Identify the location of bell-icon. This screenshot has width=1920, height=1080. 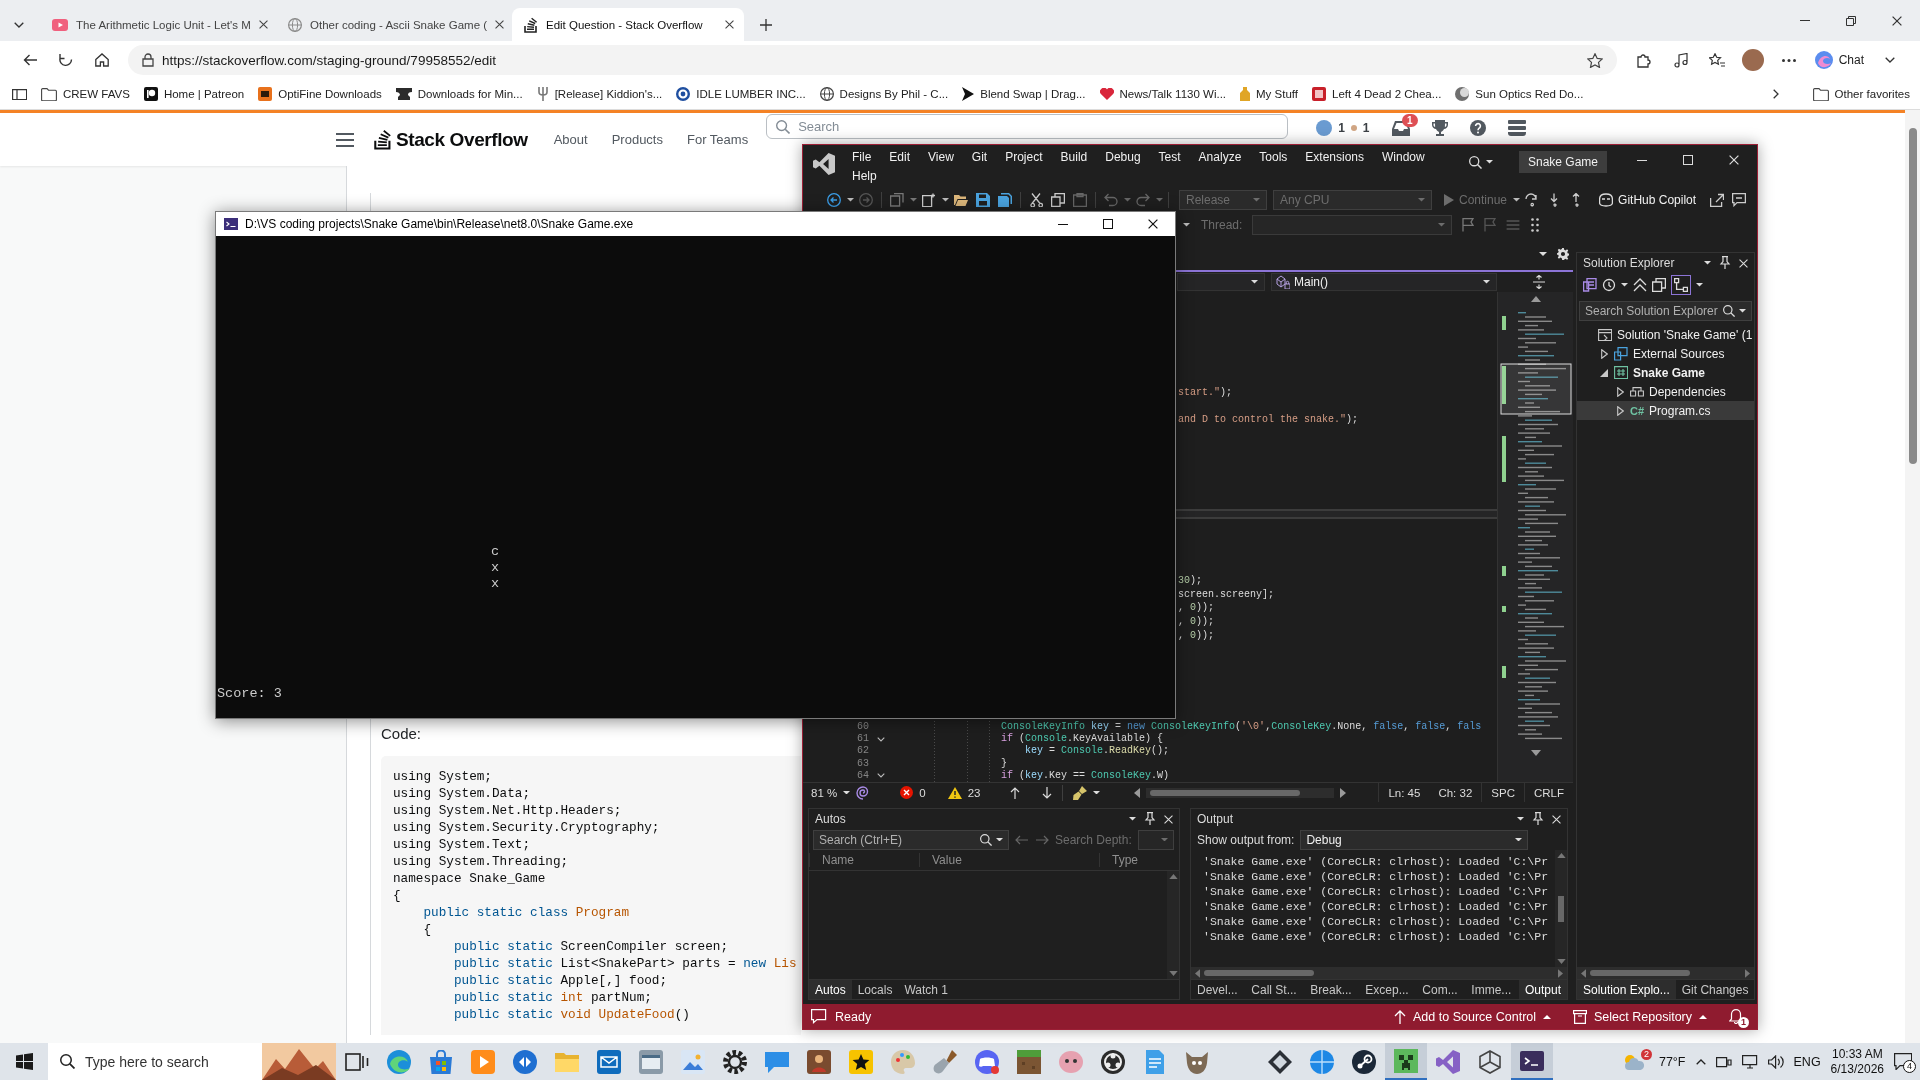
(1736, 1016).